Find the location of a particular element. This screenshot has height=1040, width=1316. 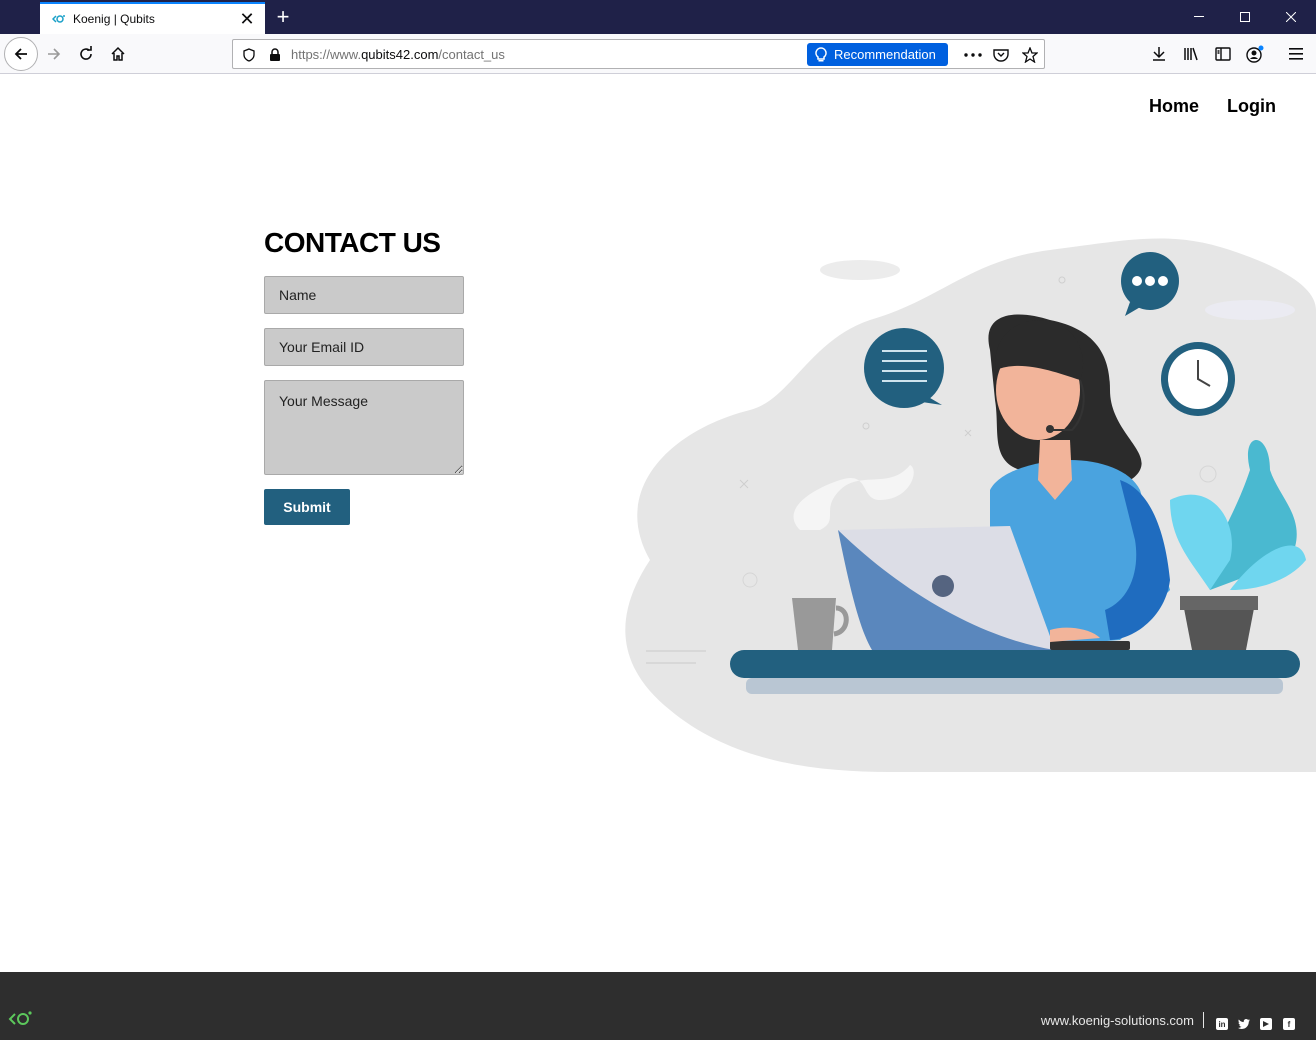

lightbulb-icon is located at coordinates (821, 53).